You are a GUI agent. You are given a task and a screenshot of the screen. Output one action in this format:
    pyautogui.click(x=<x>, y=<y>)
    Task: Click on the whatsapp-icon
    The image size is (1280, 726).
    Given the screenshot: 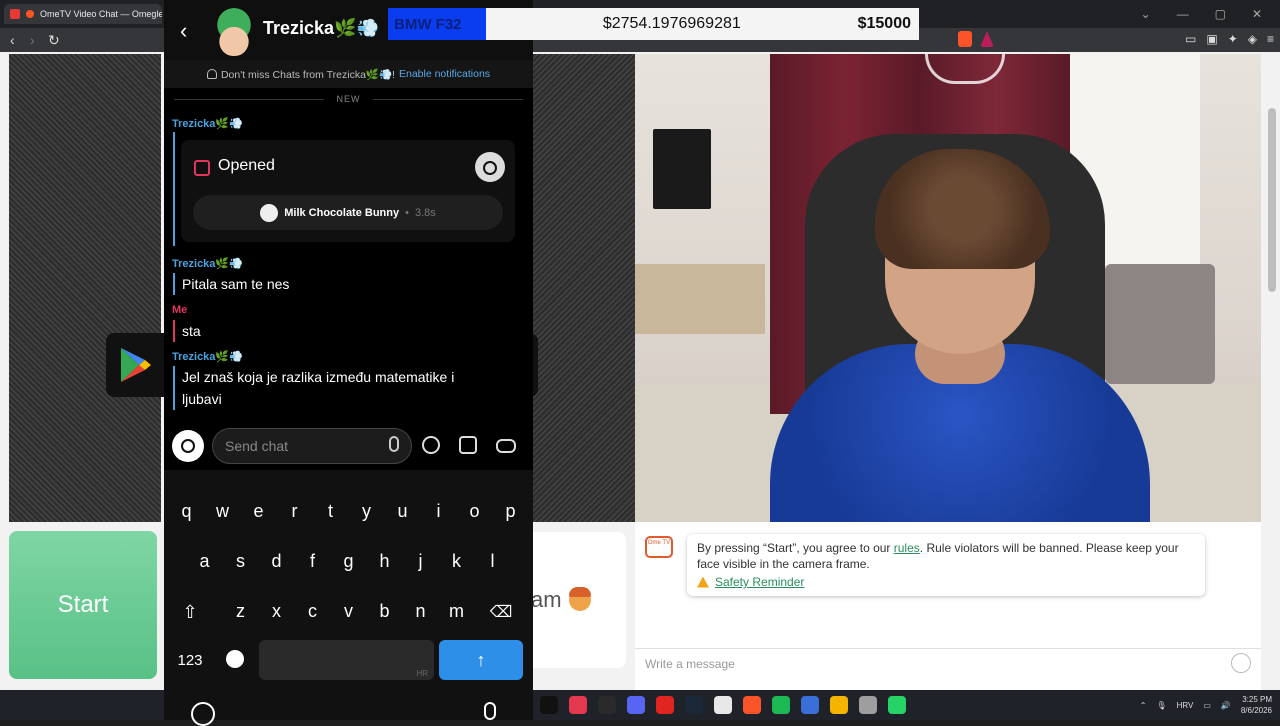 What is the action you would take?
    pyautogui.click(x=897, y=705)
    